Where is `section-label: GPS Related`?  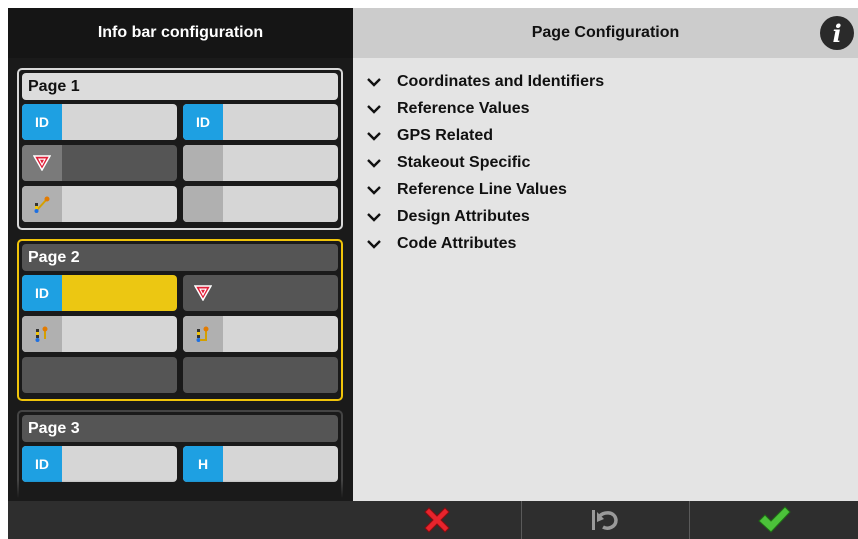 section-label: GPS Related is located at coordinates (445, 135).